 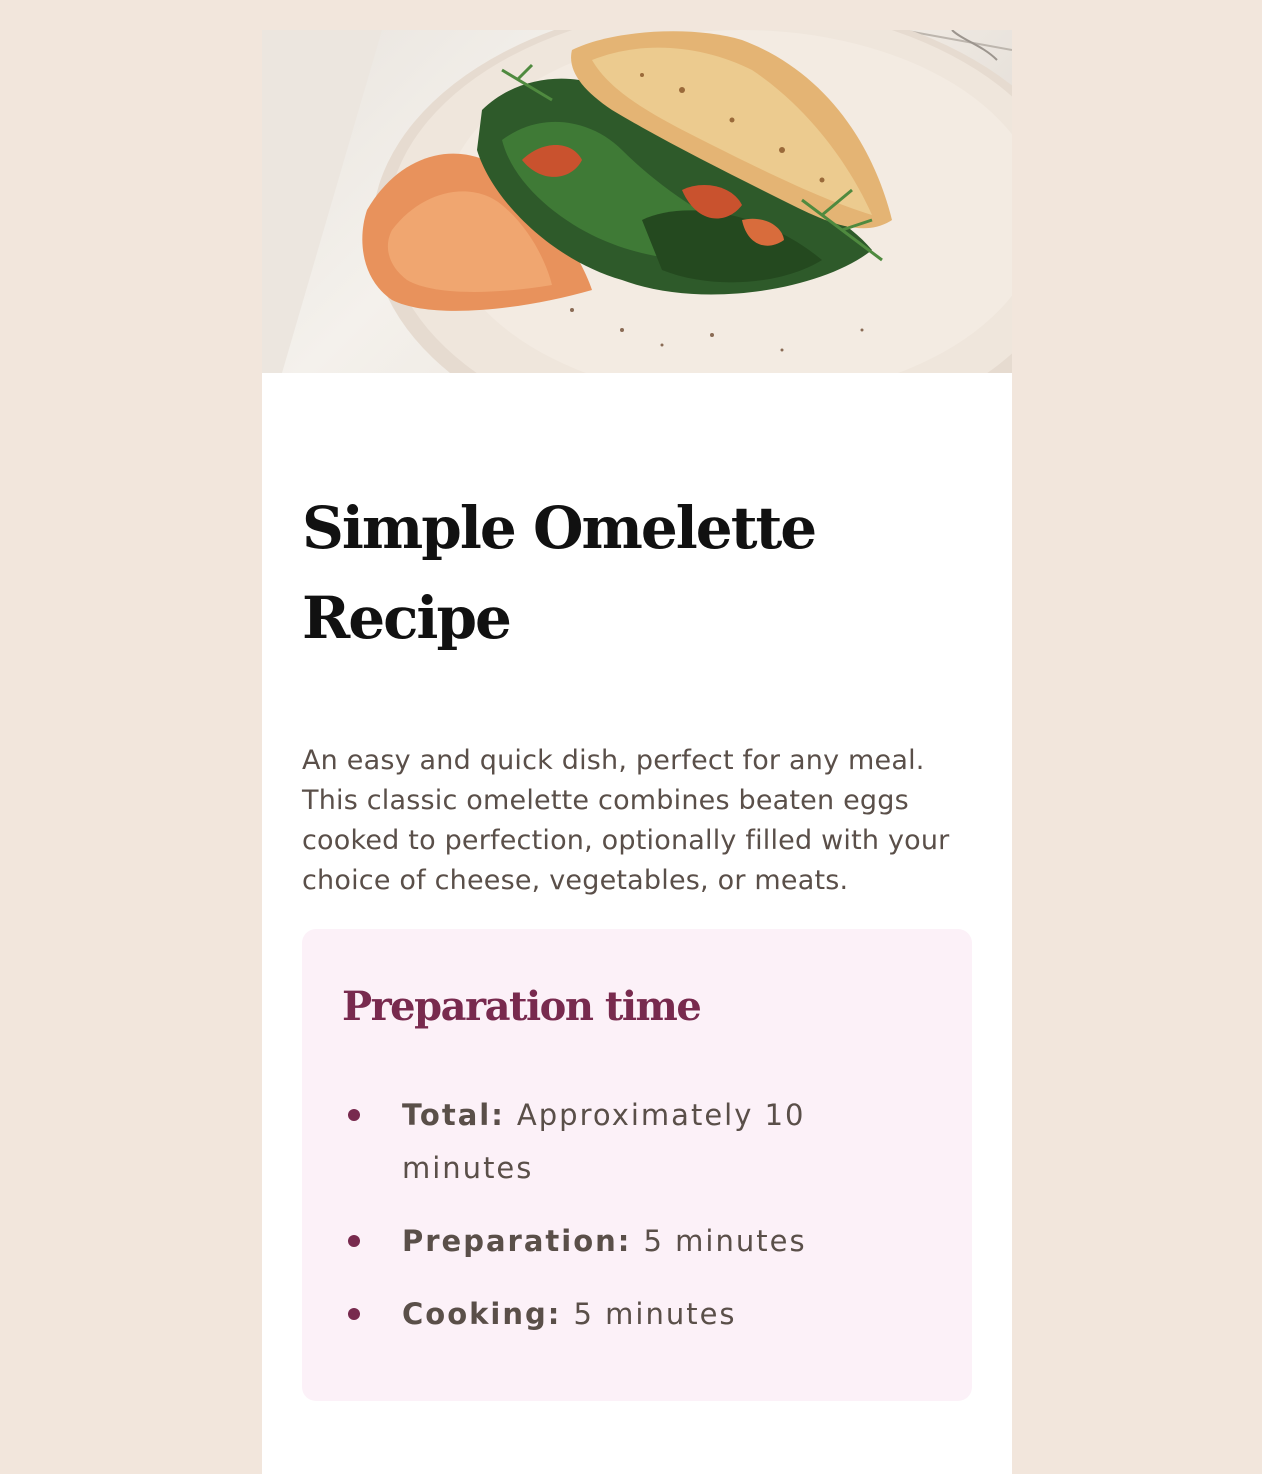 I want to click on omelette-illustration, so click(x=637, y=201).